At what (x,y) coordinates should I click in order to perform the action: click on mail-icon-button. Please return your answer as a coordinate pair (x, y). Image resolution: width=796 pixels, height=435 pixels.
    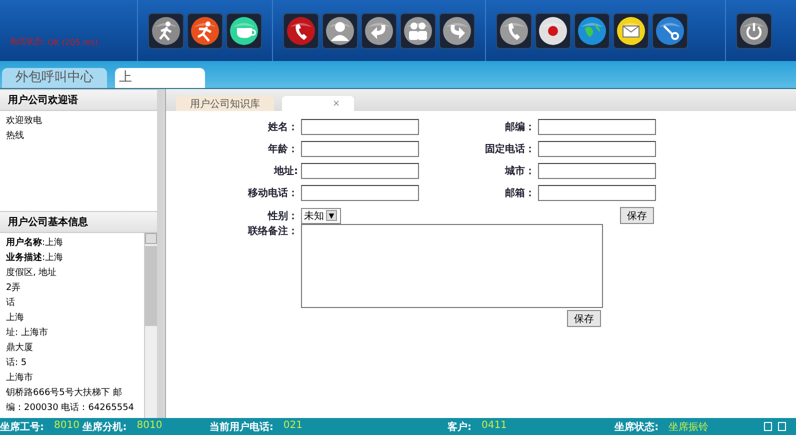
    Looking at the image, I should click on (631, 30).